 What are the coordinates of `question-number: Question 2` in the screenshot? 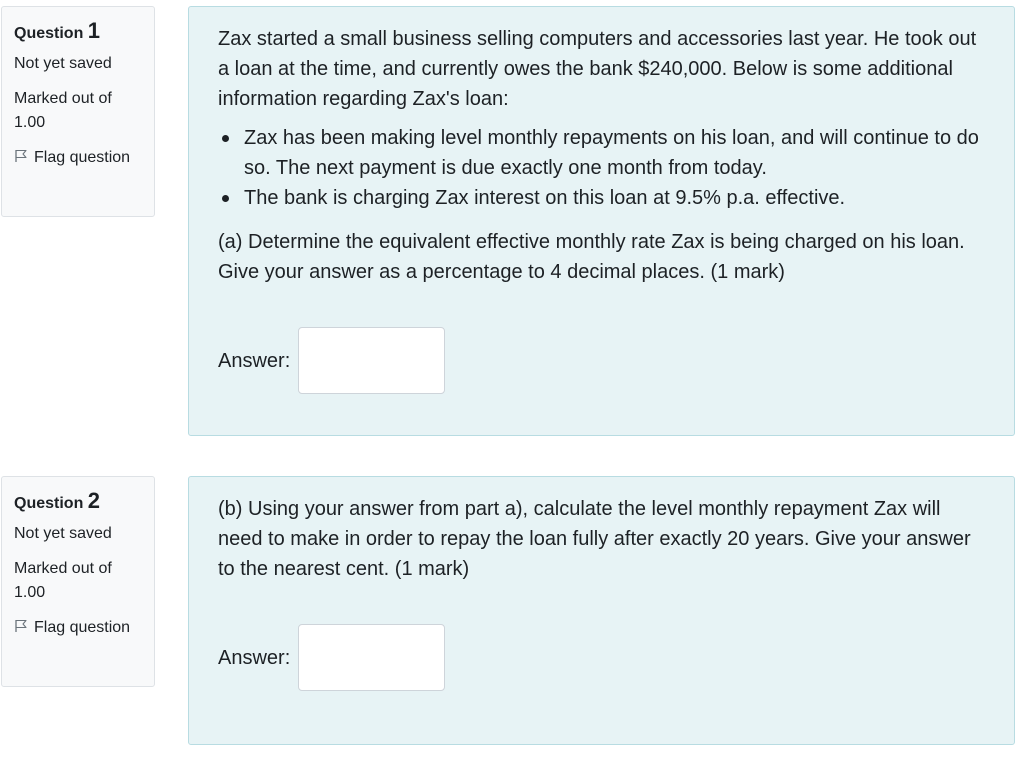 It's located at (79, 502).